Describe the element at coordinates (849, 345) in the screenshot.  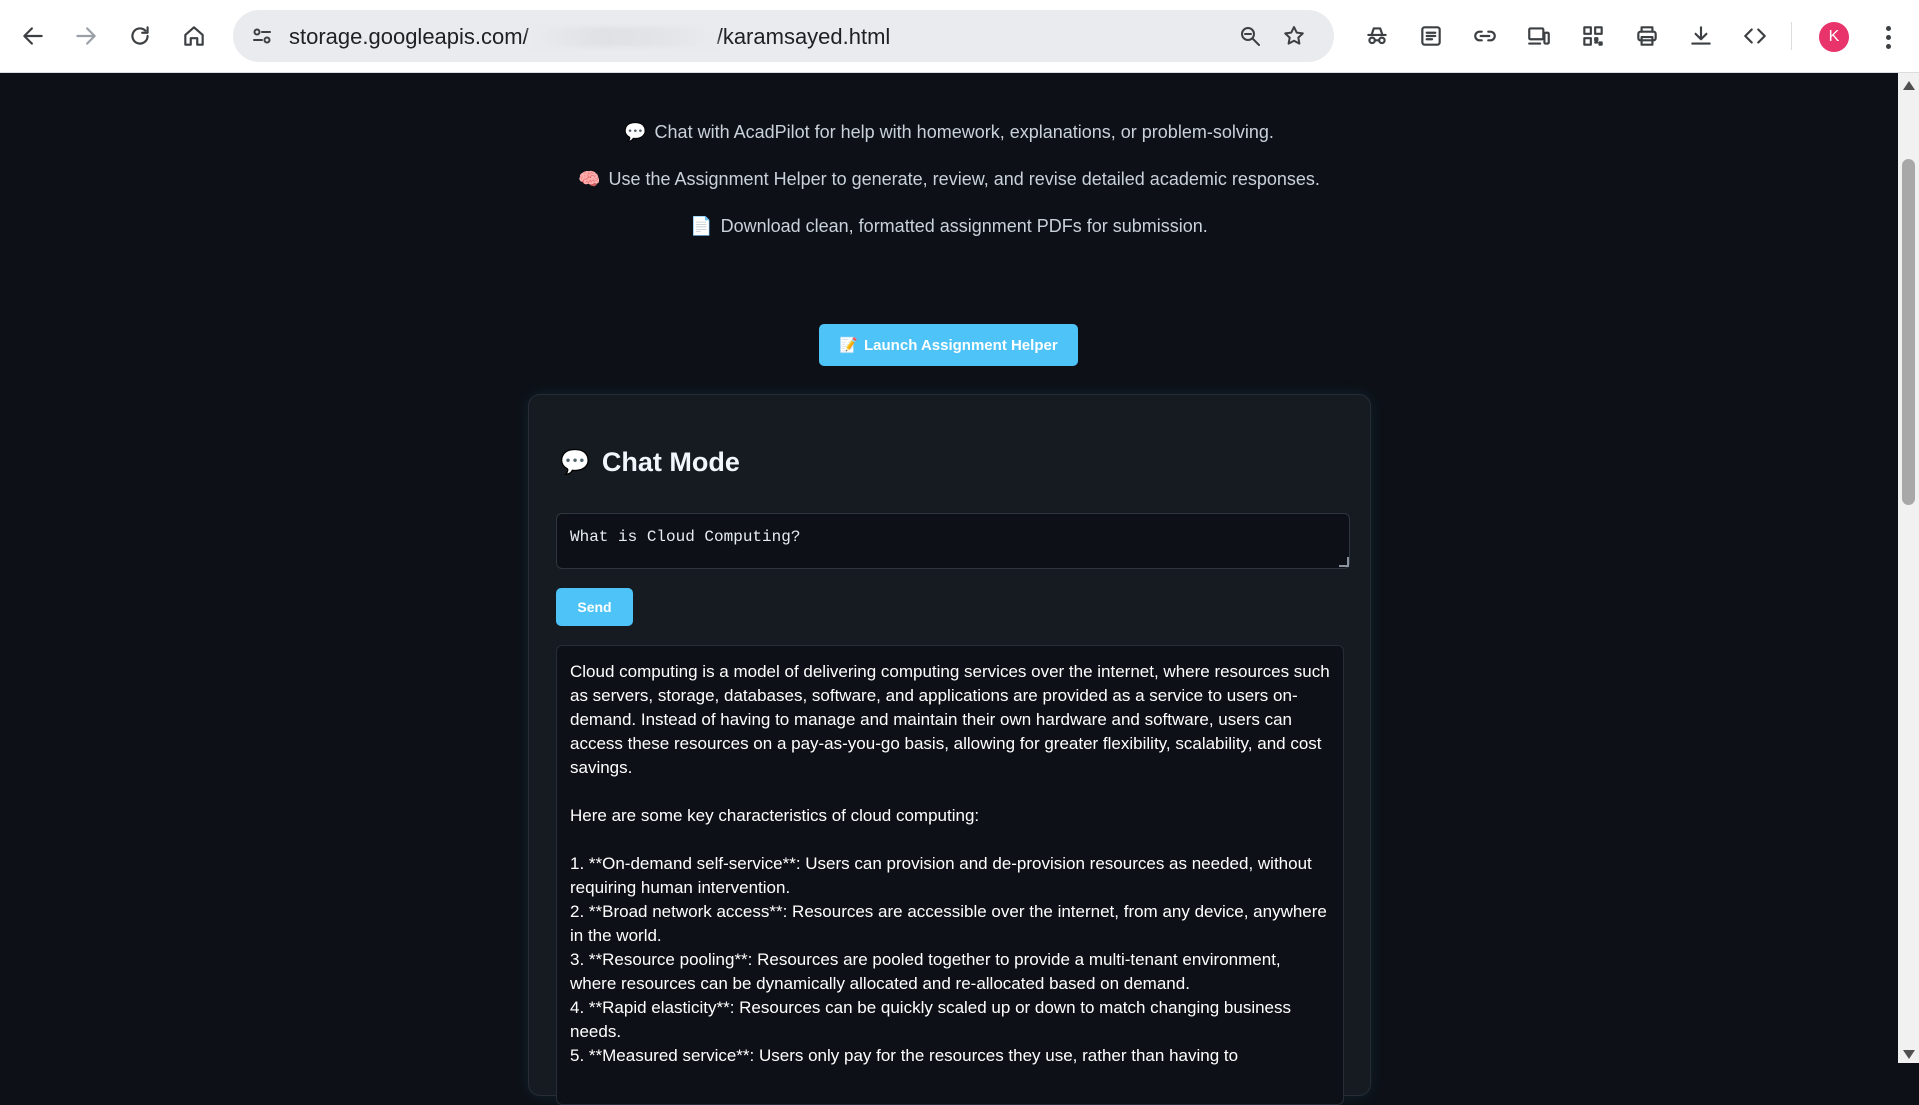
I see `memo-icon: 📝` at that location.